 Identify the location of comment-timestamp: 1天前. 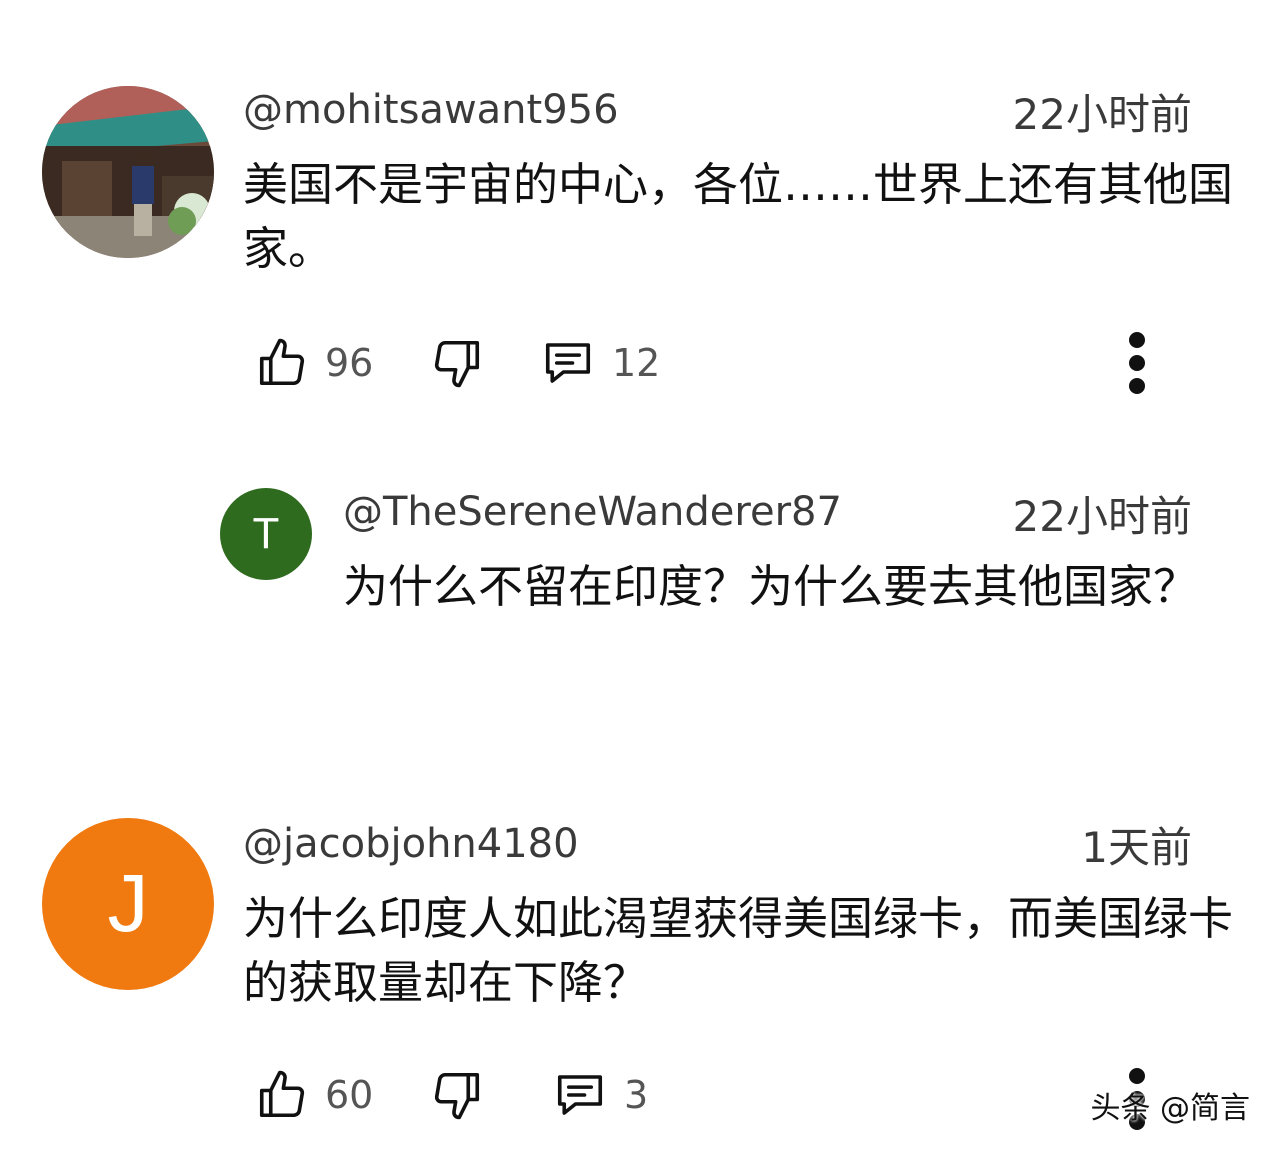
(1136, 847).